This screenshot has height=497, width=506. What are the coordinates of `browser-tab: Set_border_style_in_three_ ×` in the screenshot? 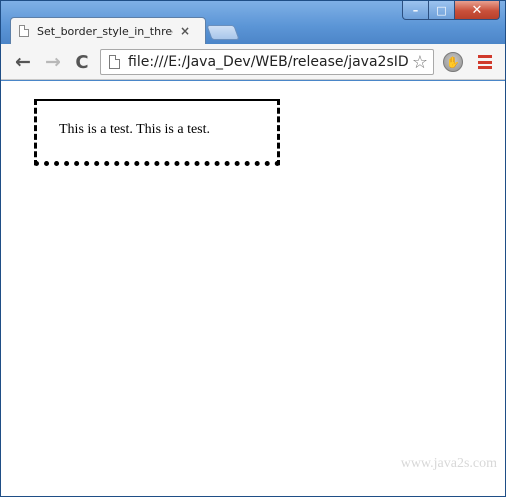 It's located at (108, 30).